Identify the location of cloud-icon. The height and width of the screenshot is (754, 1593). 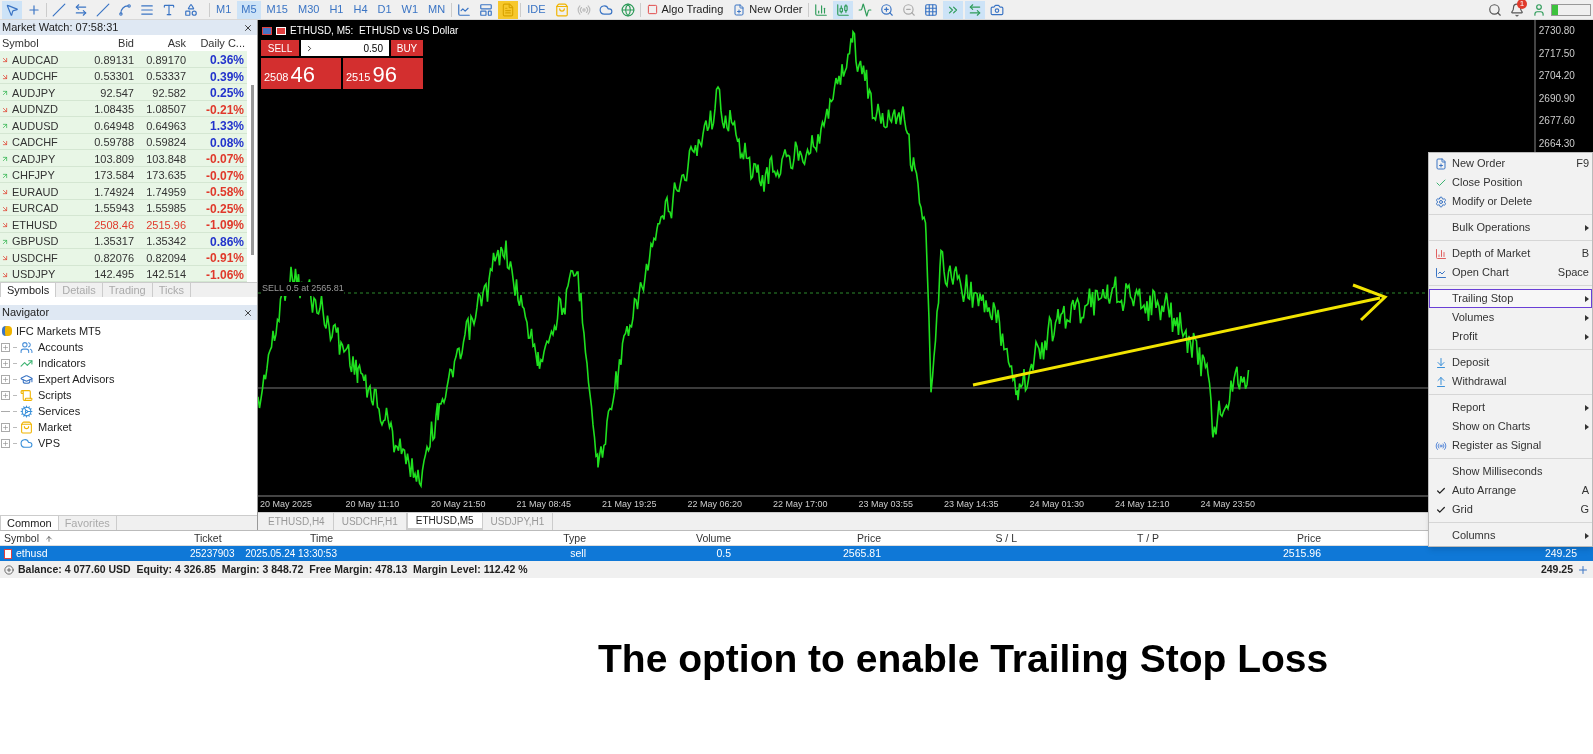
(26, 443).